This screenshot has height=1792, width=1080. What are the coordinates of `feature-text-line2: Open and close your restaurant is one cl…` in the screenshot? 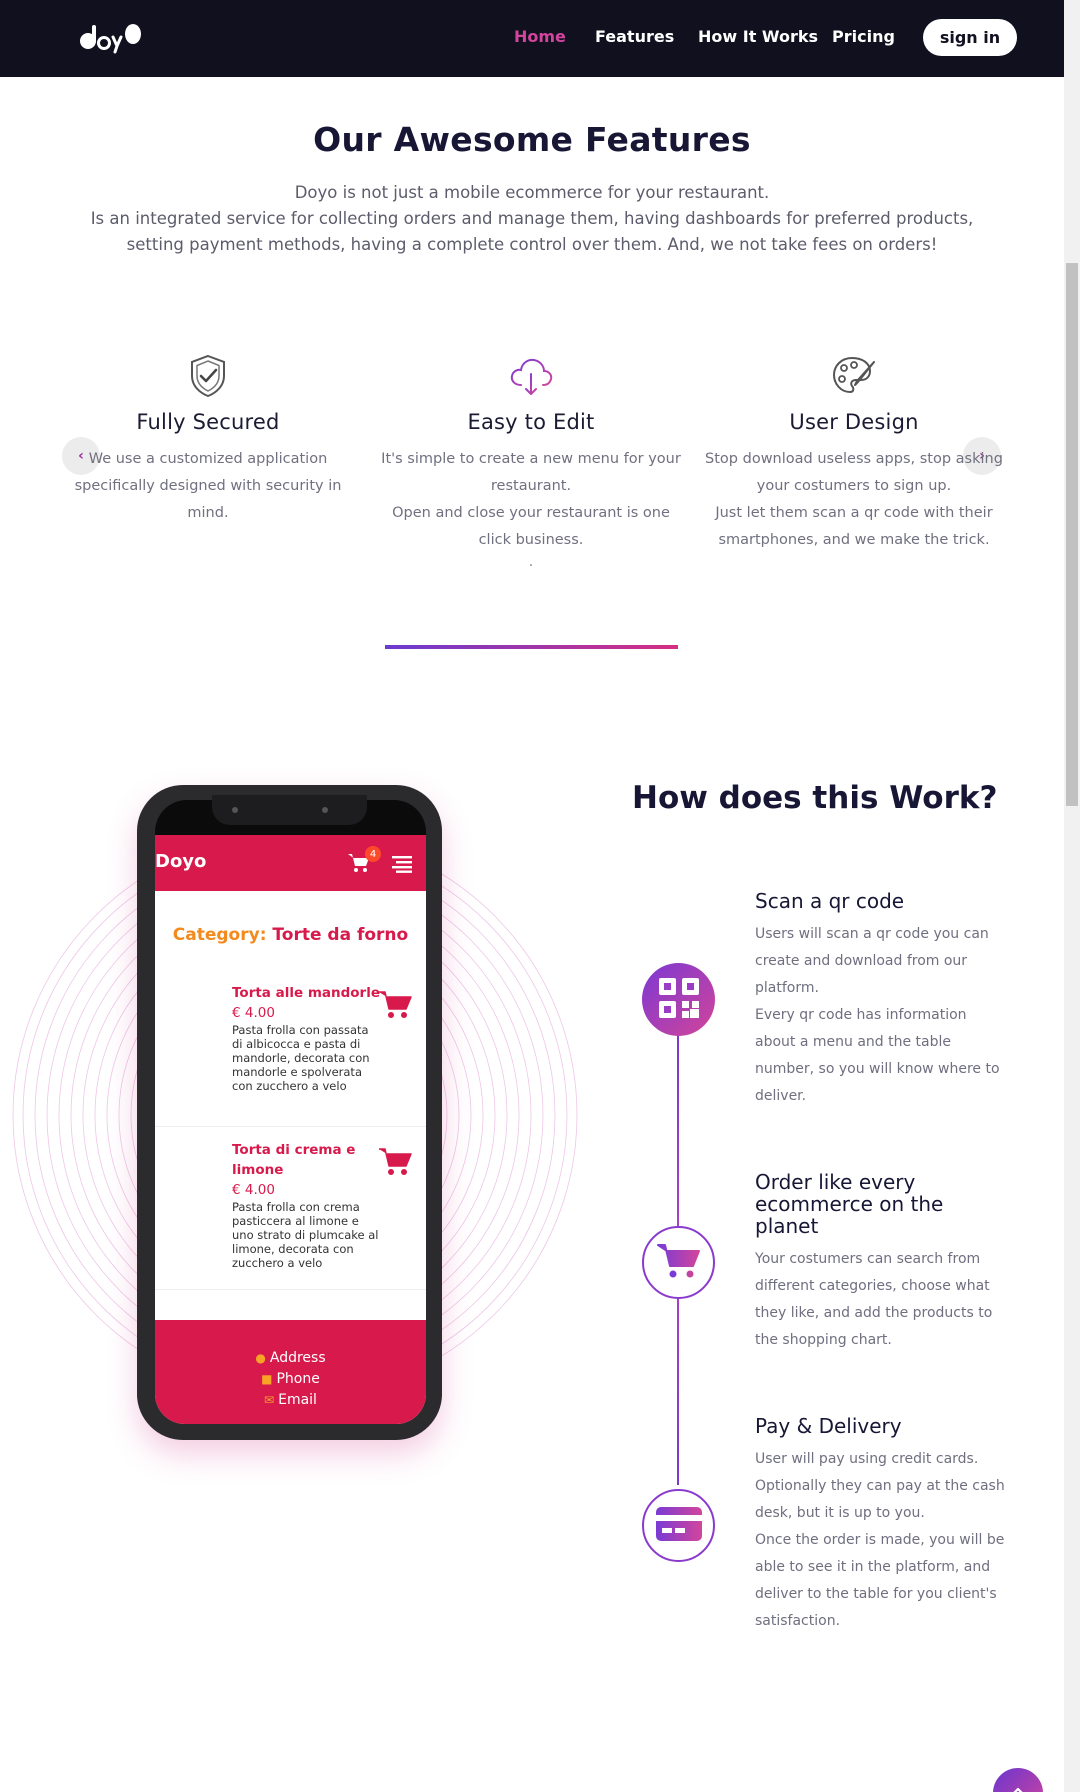 It's located at (531, 526).